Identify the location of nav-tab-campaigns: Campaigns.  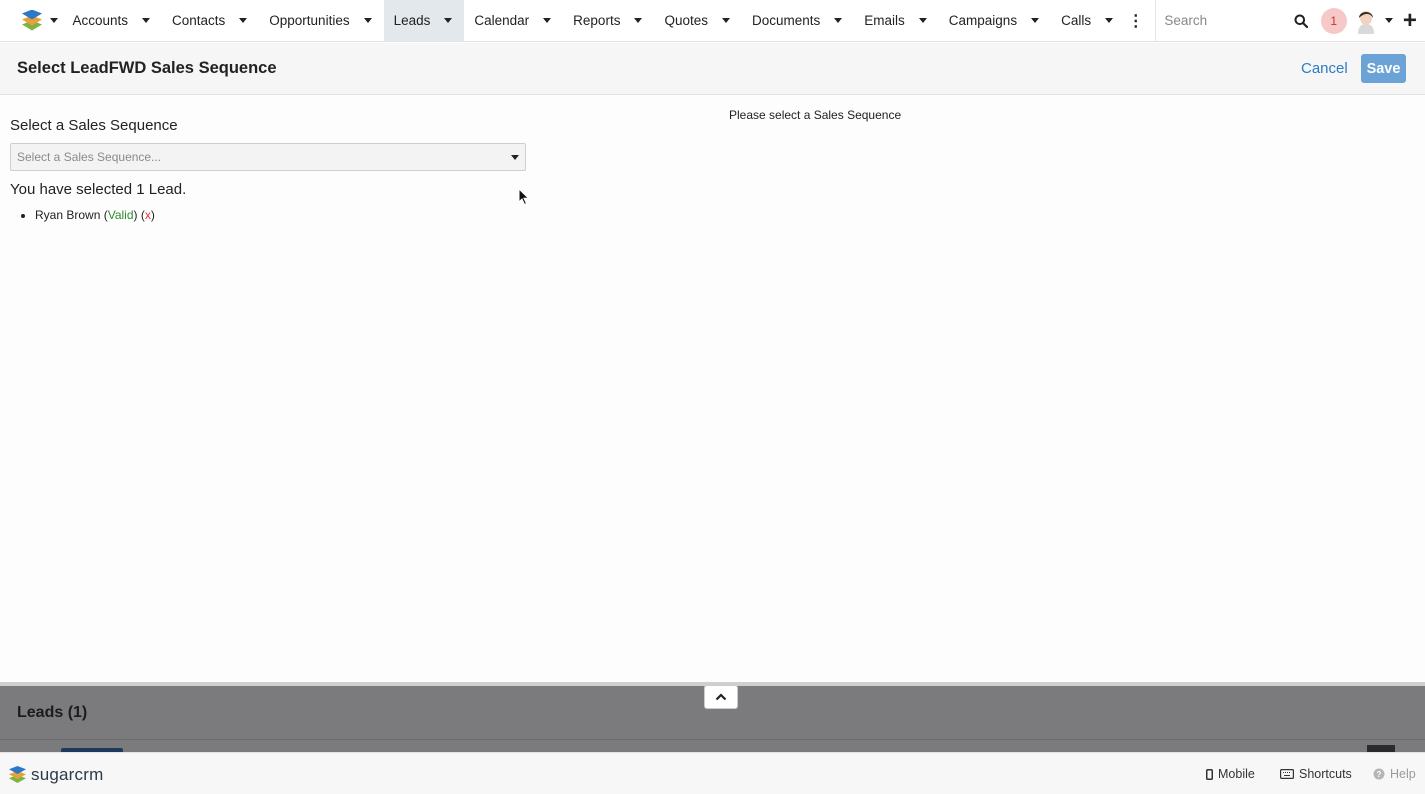
(995, 20).